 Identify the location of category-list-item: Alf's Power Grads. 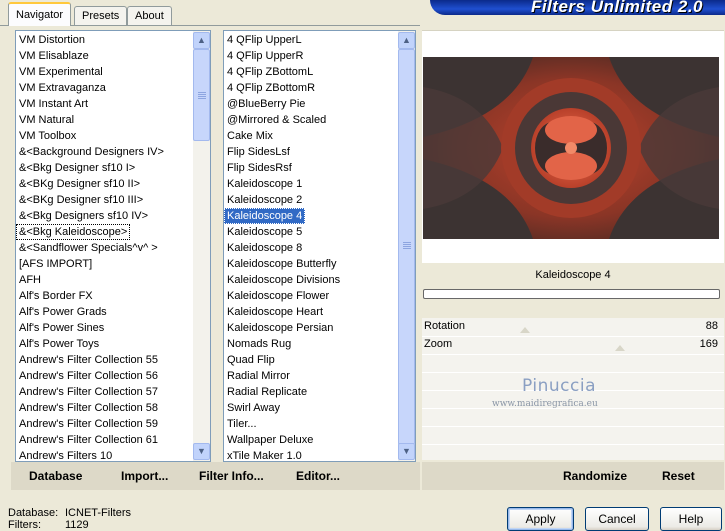
(90, 312).